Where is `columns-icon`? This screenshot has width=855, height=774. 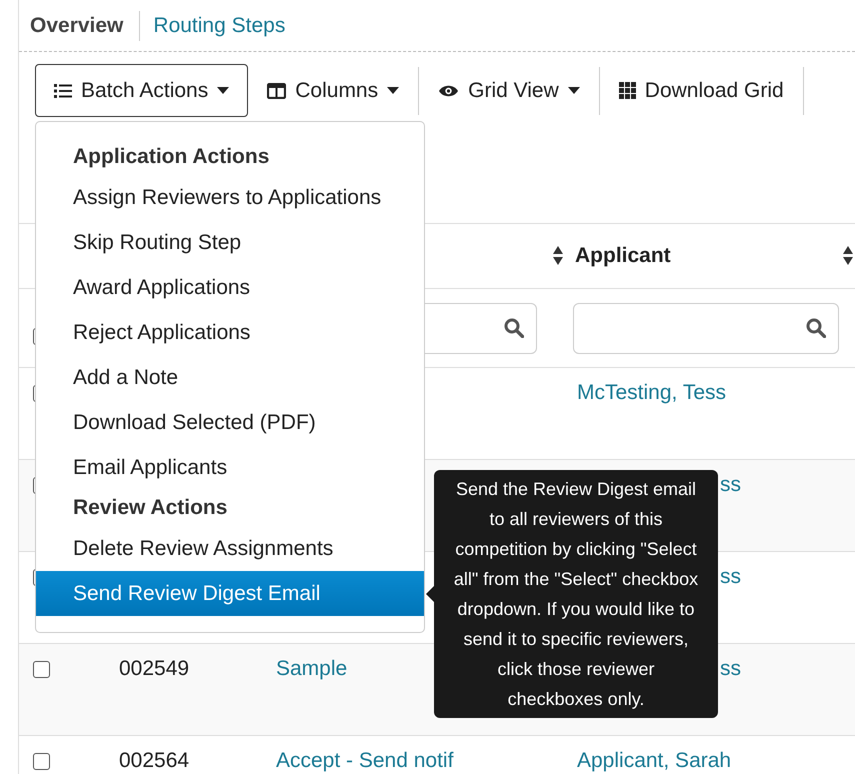
columns-icon is located at coordinates (276, 90).